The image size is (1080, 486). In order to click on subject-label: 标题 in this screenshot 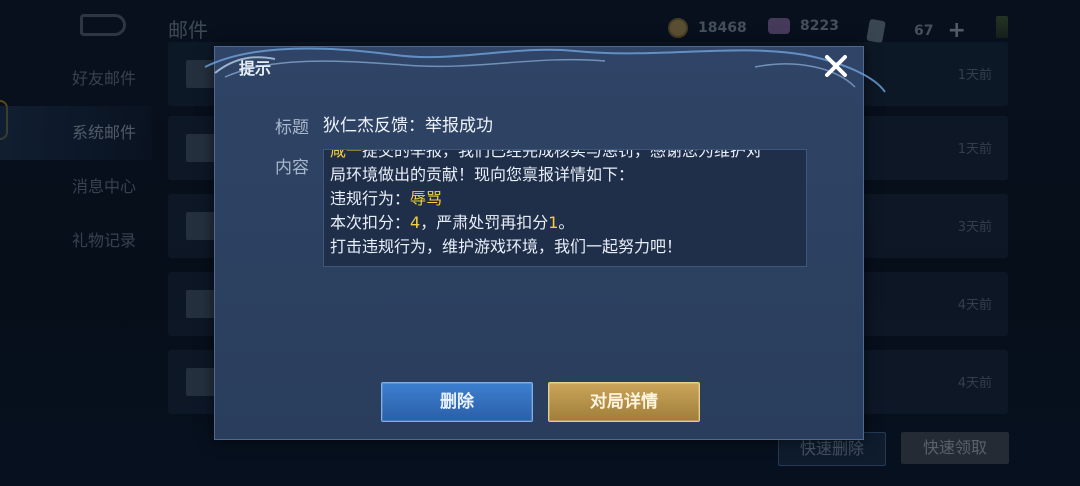, I will do `click(292, 128)`.